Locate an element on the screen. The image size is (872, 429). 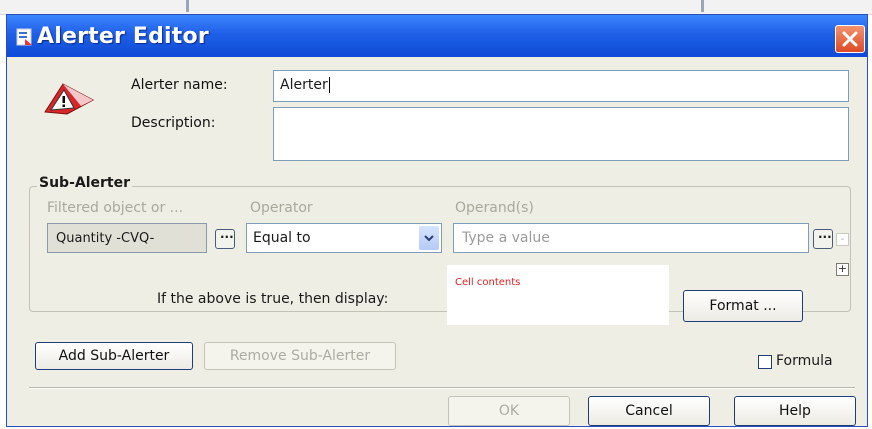
alerter-name-value: Alerter is located at coordinates (304, 85).